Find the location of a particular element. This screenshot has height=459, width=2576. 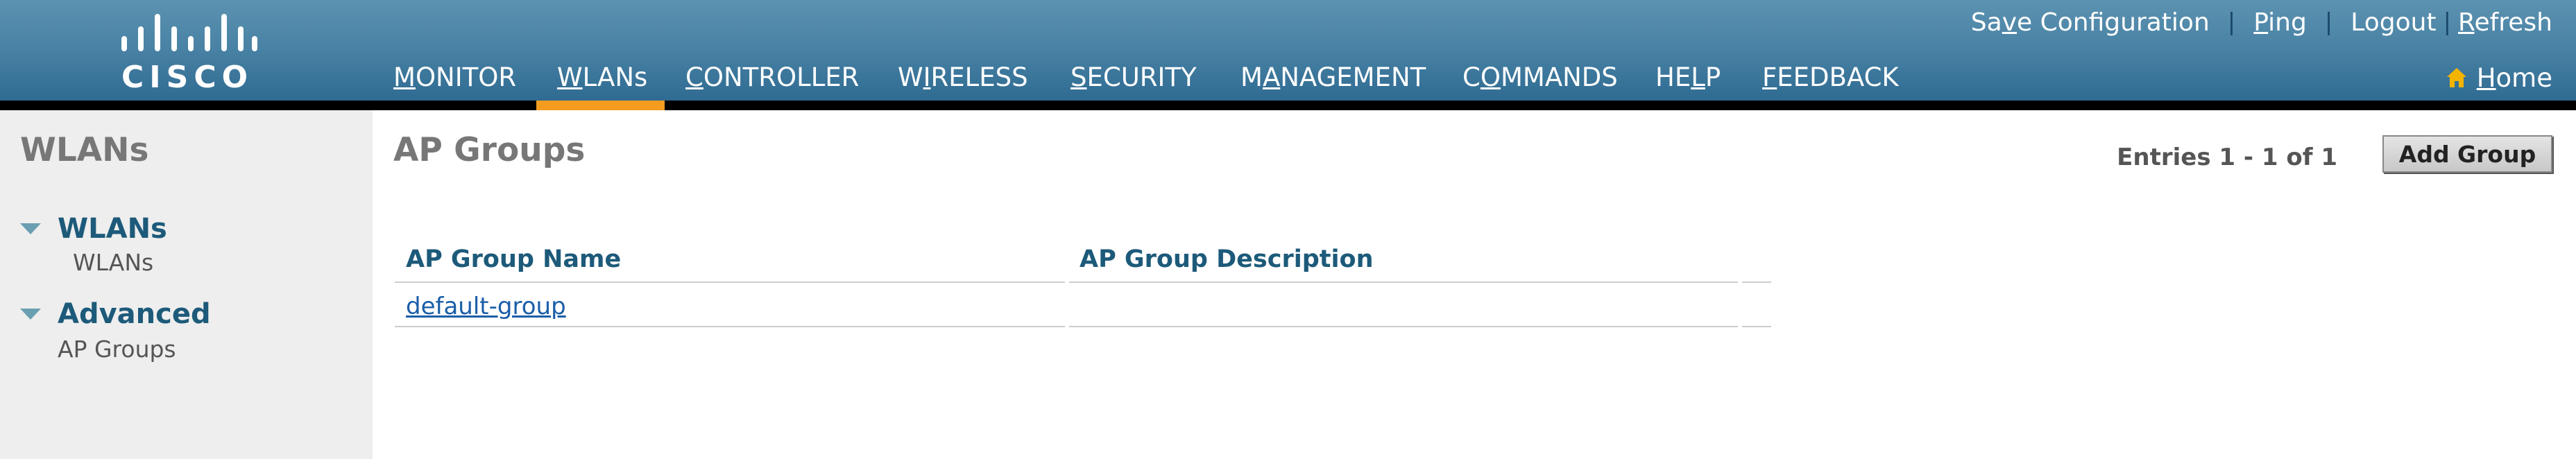

sidebar: WLANs WLANs WLANs Advanced AP Groups is located at coordinates (186, 285).